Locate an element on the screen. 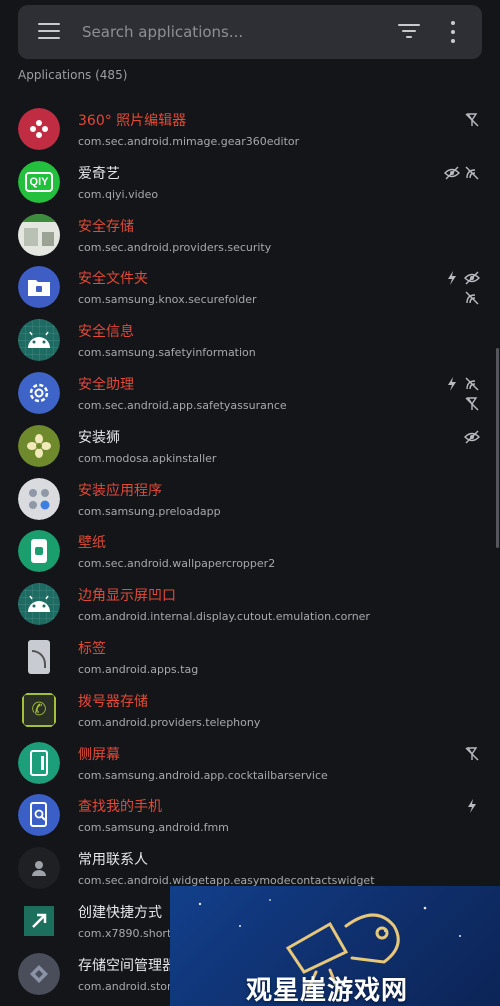 This screenshot has width=500, height=1006. app-package-name: com.android.providers.telephony is located at coordinates (169, 722).